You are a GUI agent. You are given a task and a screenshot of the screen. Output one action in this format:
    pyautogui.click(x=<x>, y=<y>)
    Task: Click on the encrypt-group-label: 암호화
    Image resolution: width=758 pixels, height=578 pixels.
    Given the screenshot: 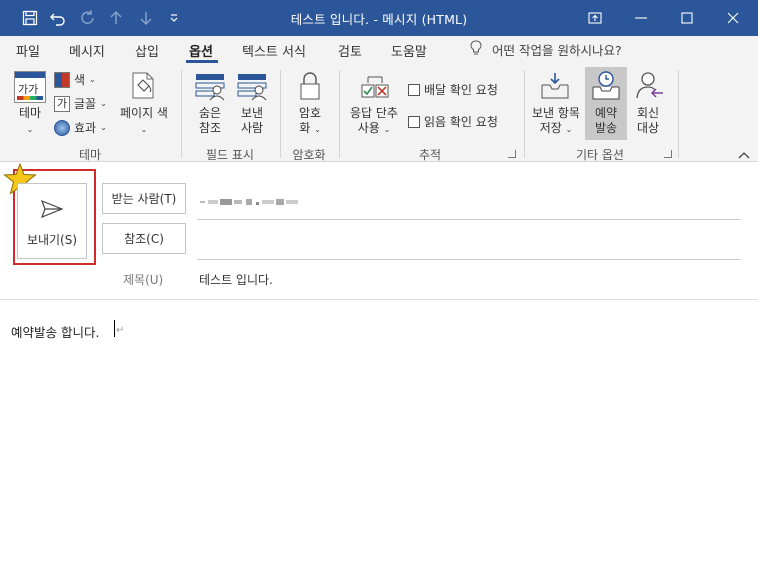 What is the action you would take?
    pyautogui.click(x=309, y=155)
    